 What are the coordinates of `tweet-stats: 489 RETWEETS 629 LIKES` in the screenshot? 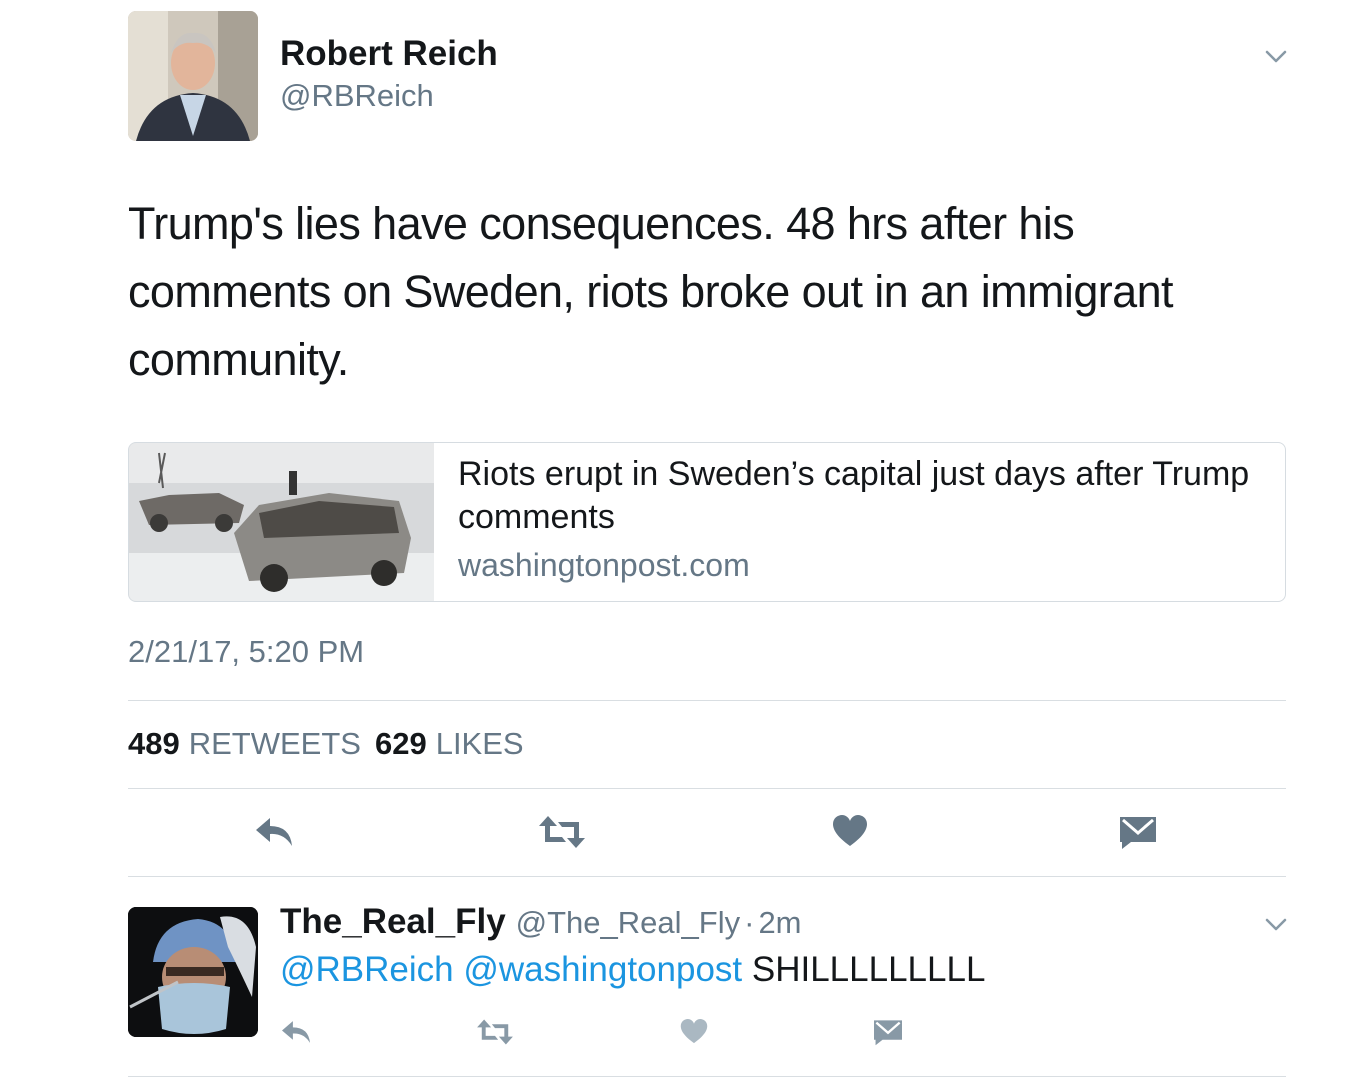 It's located at (333, 744).